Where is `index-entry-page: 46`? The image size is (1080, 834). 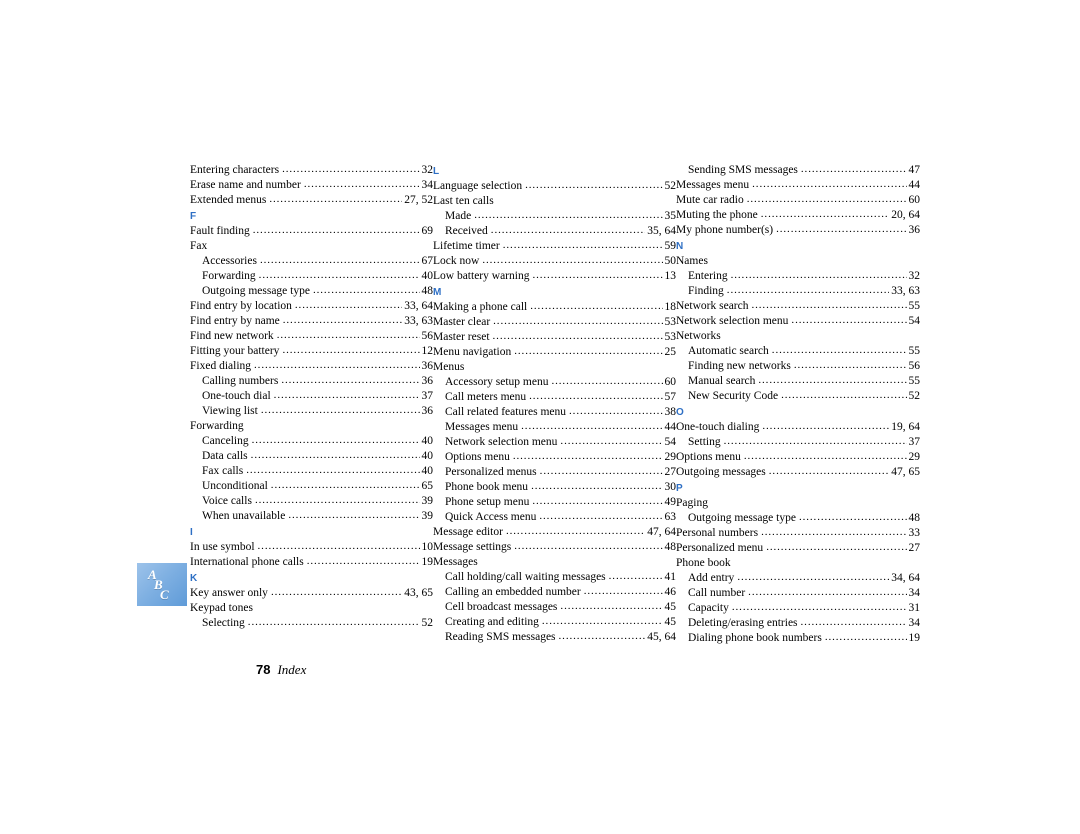 index-entry-page: 46 is located at coordinates (670, 592).